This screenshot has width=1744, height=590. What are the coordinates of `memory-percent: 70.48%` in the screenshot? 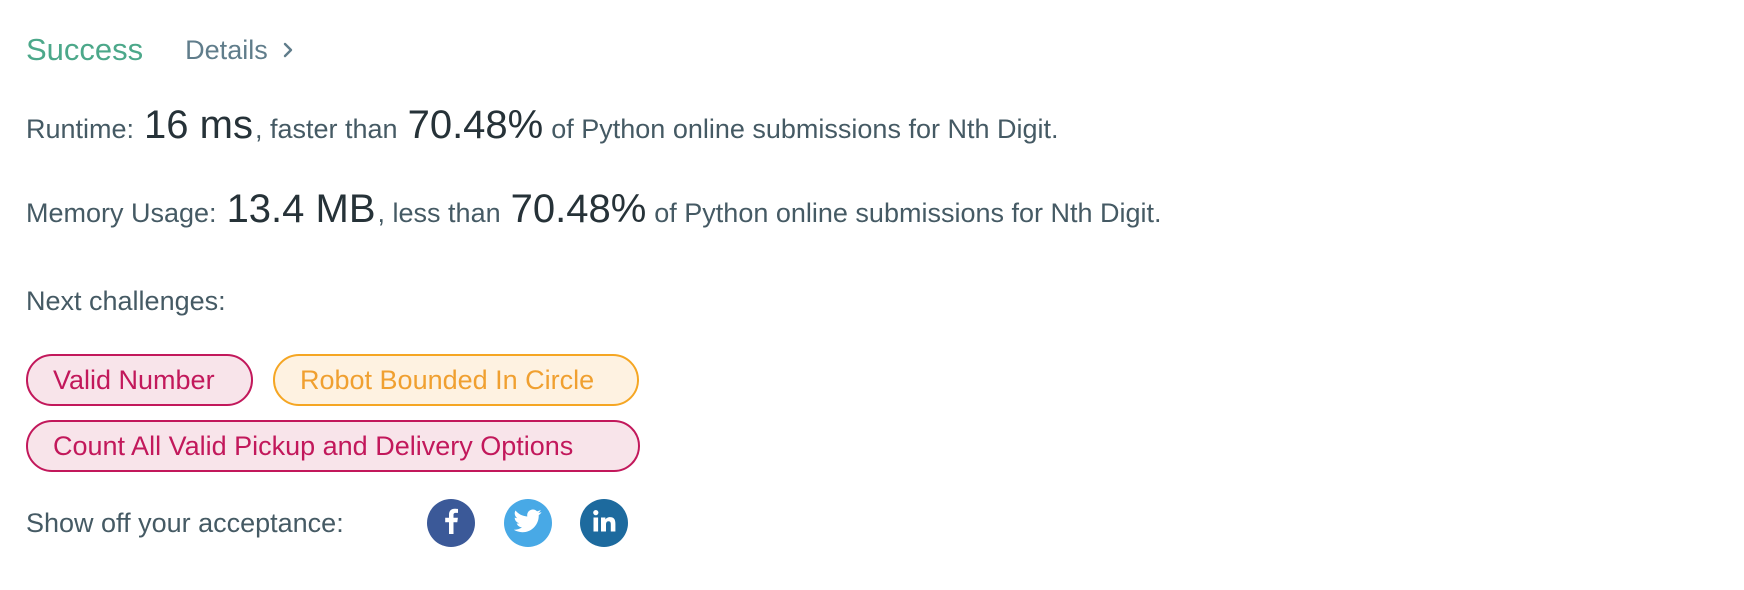 It's located at (578, 209).